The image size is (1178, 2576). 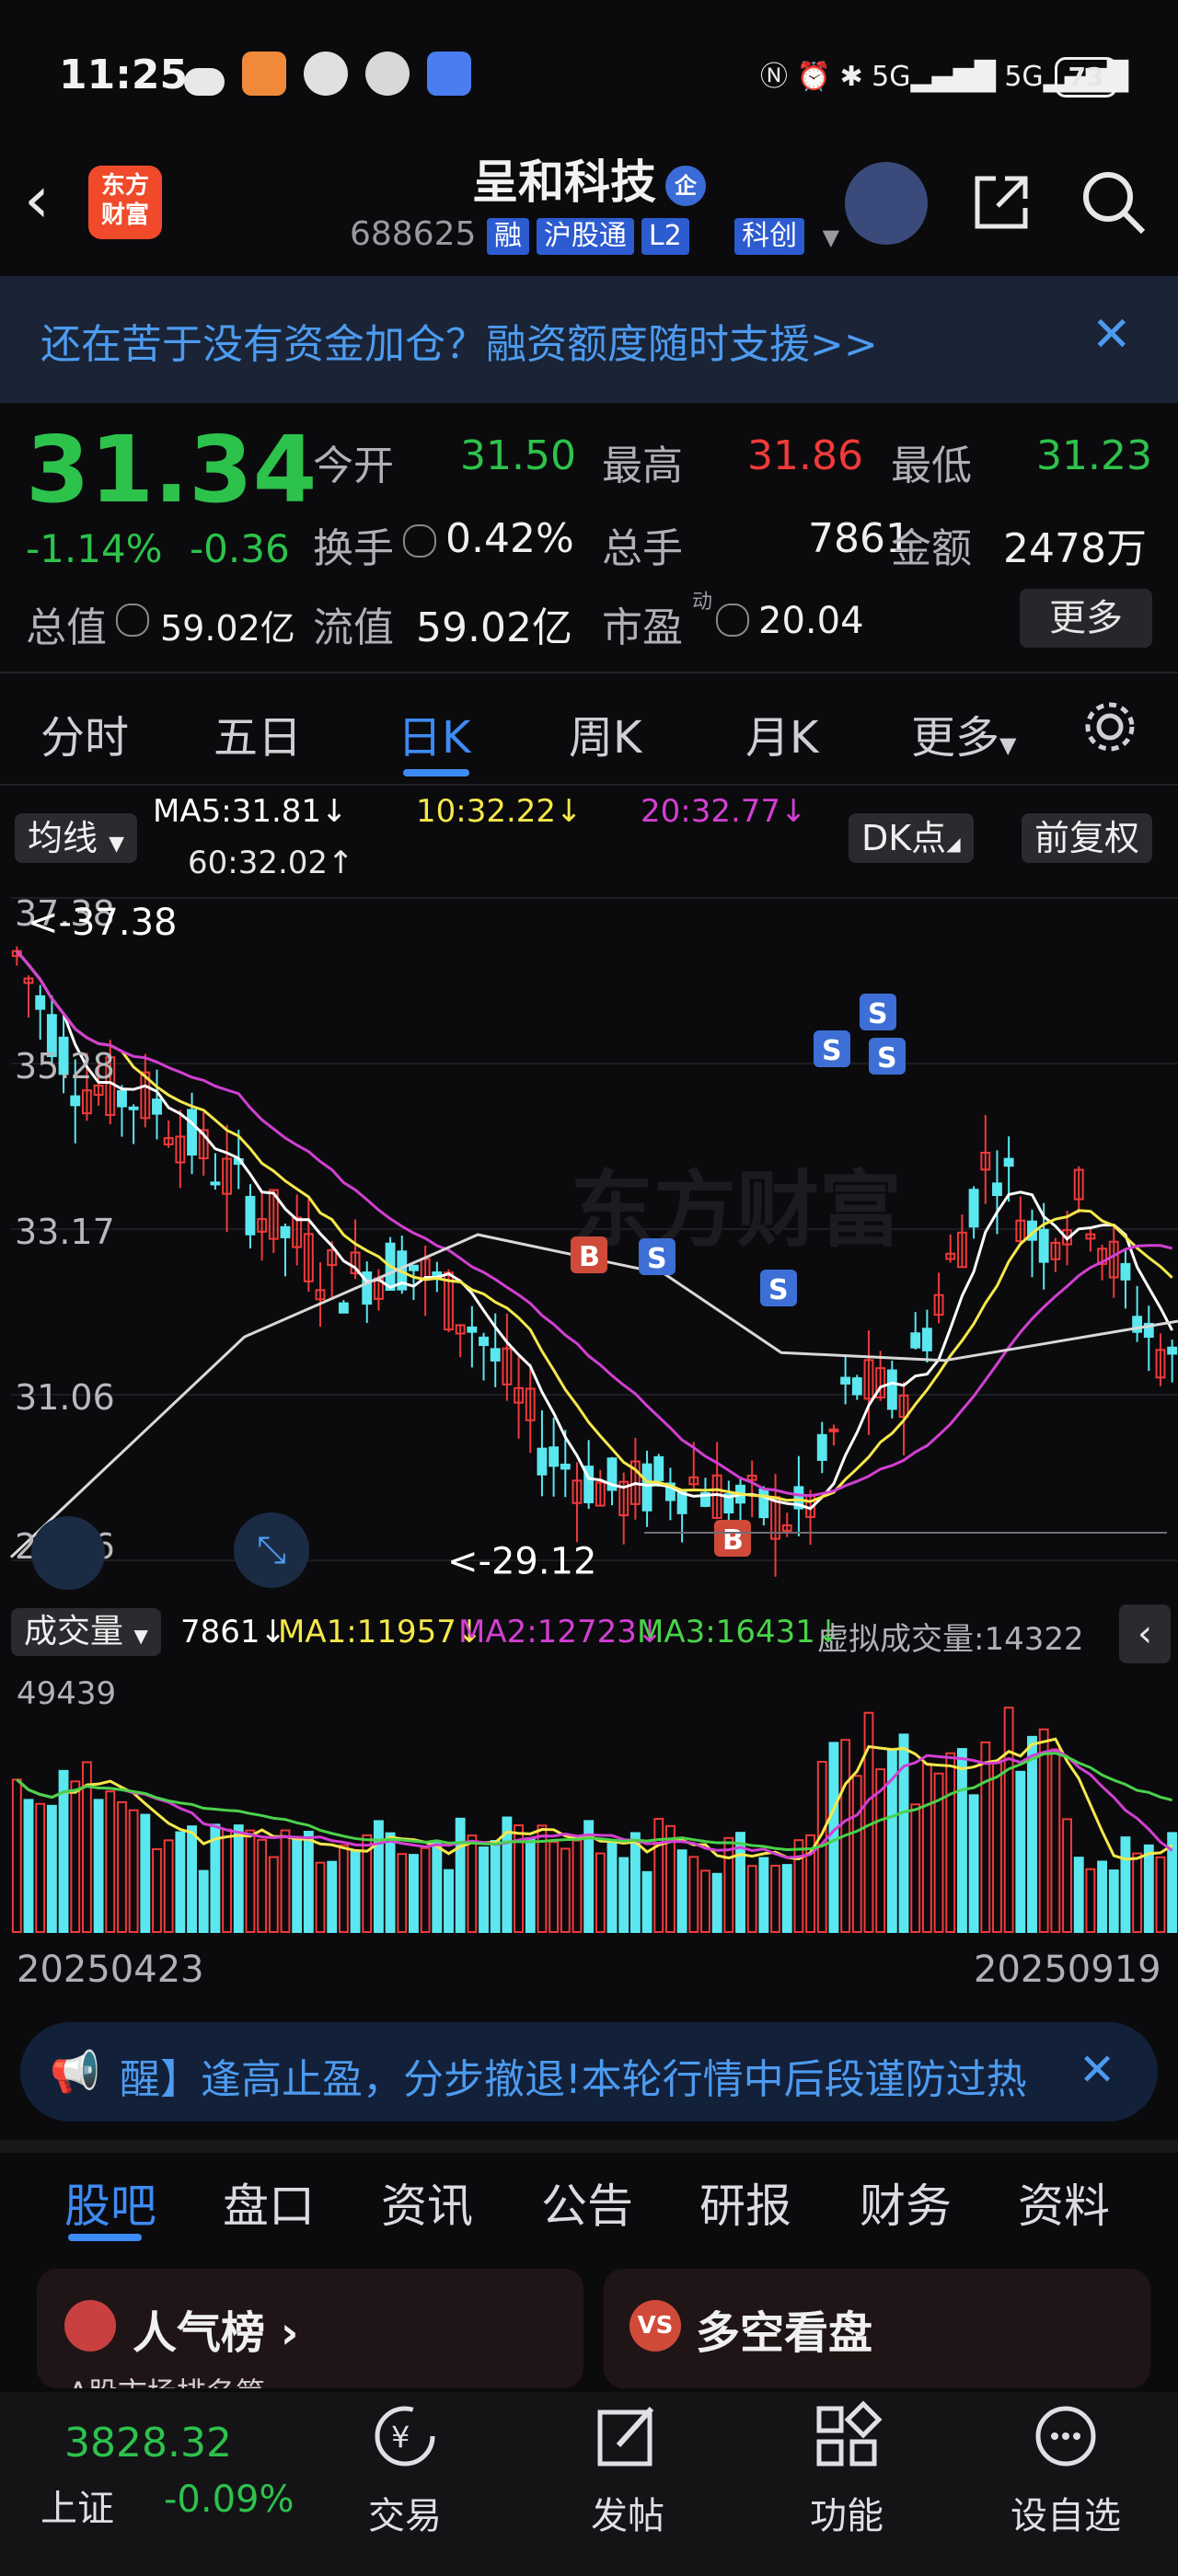 I want to click on tab-news: 资讯, so click(x=427, y=2202).